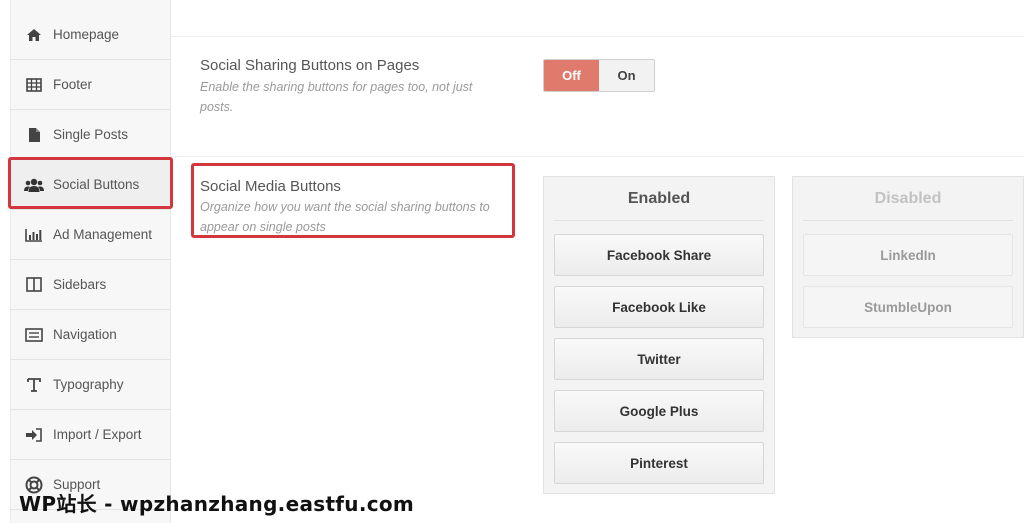  Describe the element at coordinates (310, 65) in the screenshot. I see `sharing-pages-title: Social Sharing Buttons on Pages` at that location.